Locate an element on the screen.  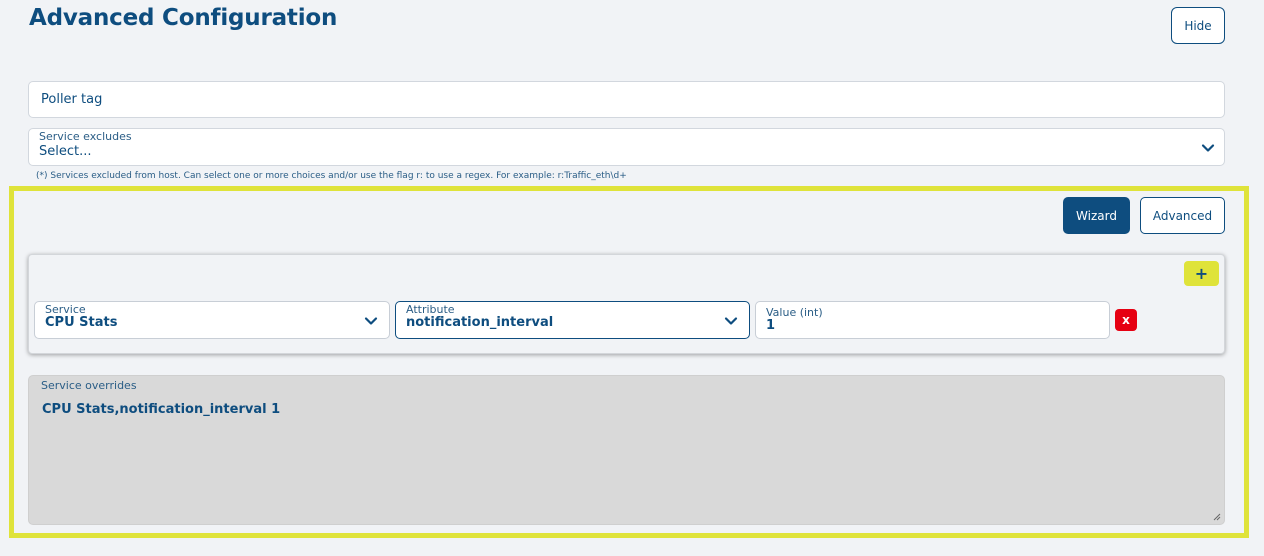
page-title: Advanced Configuration is located at coordinates (183, 18).